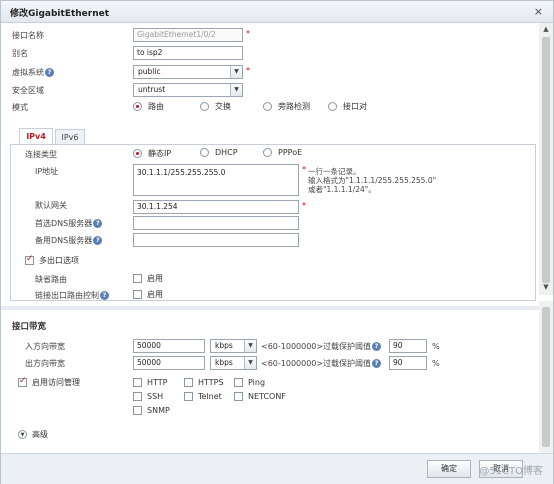 Image resolution: width=554 pixels, height=484 pixels. I want to click on interface-name-label: 接口名称, so click(28, 35).